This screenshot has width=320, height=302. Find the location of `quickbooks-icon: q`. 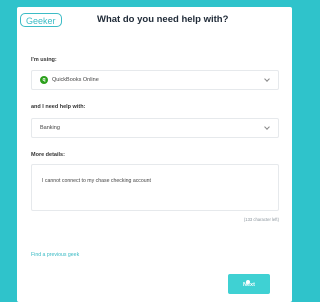

quickbooks-icon: q is located at coordinates (44, 80).